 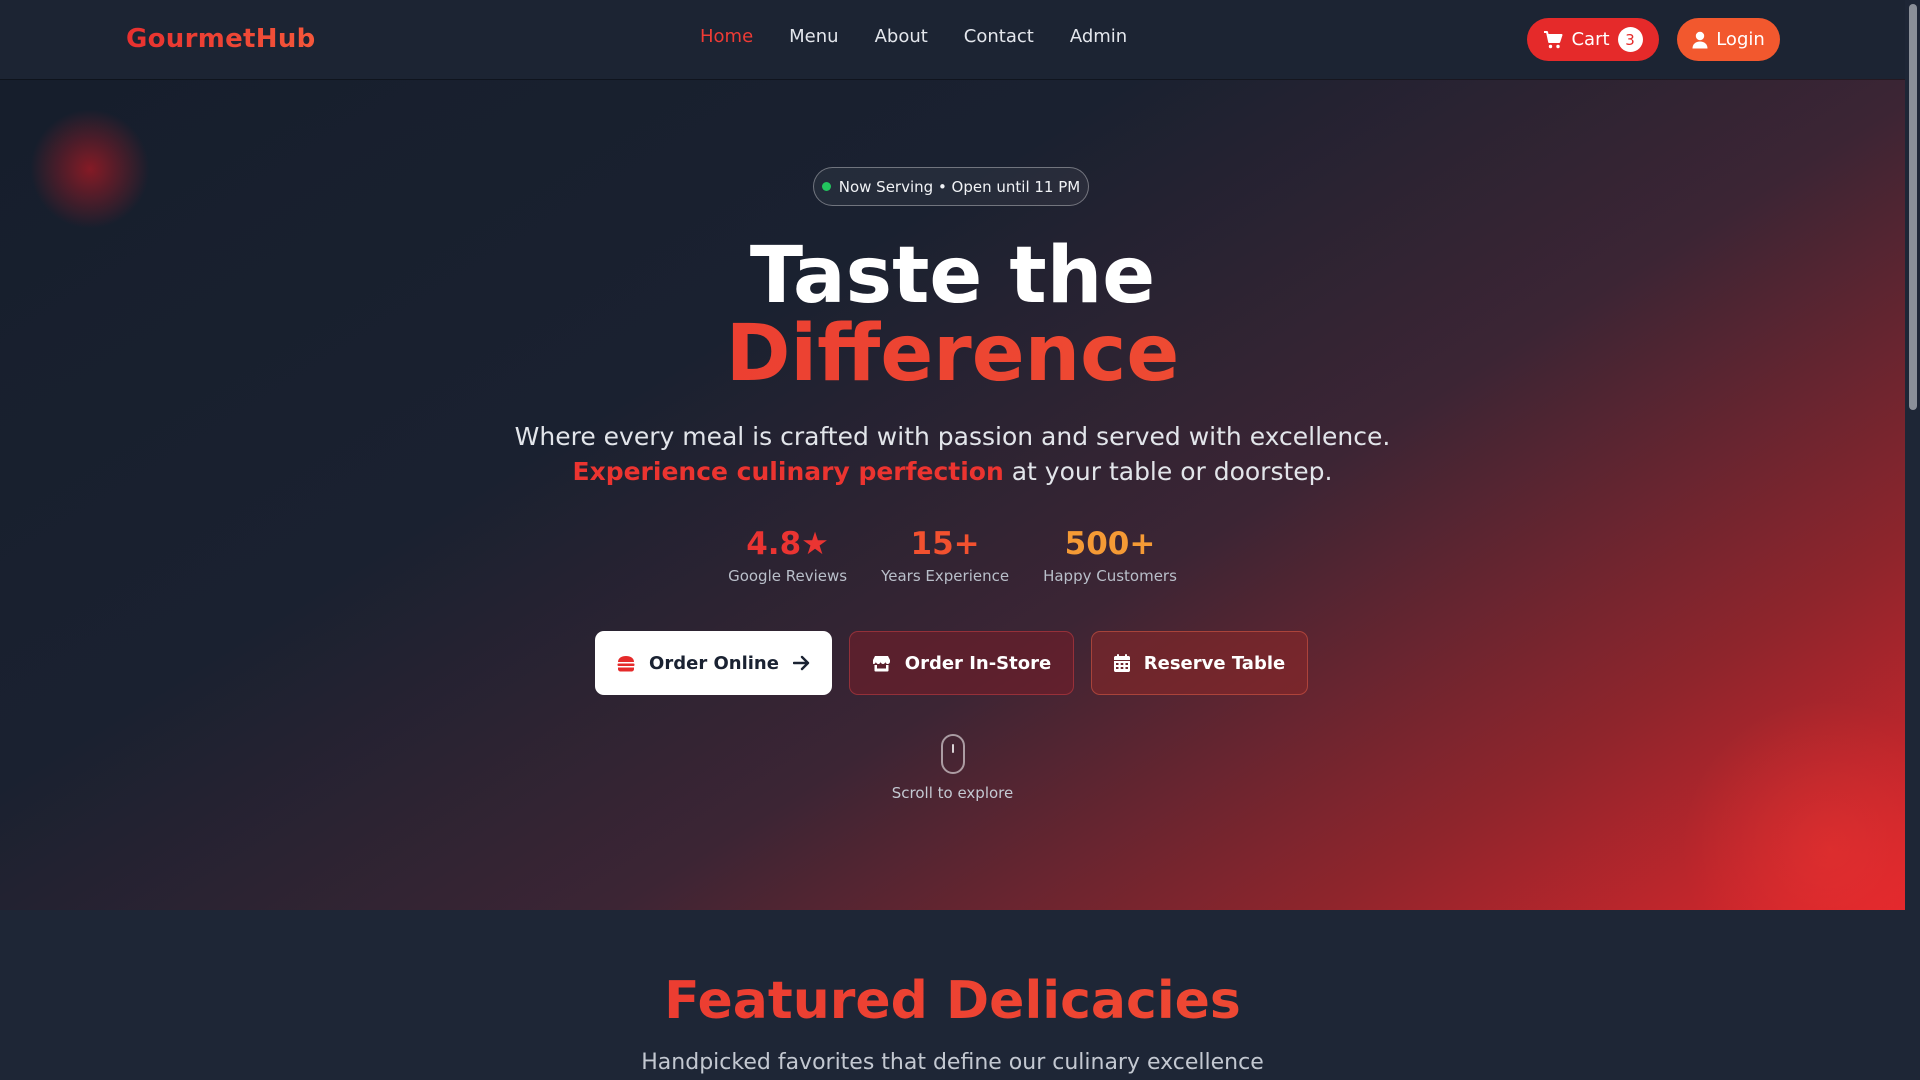 I want to click on stat-google-reviews: 4.8★ Google Reviews, so click(x=787, y=555).